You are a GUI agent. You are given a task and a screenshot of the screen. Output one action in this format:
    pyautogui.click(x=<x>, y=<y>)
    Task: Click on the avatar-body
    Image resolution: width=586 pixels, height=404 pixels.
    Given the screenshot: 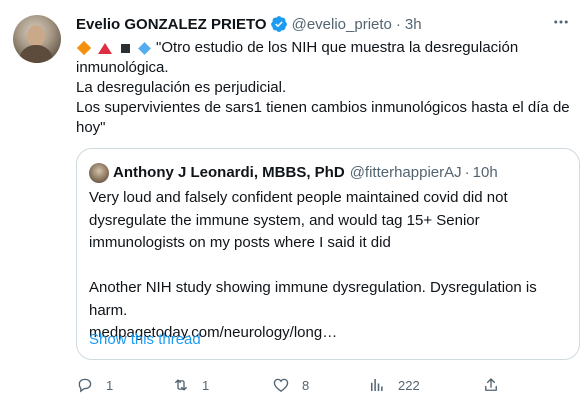 What is the action you would take?
    pyautogui.click(x=36, y=54)
    